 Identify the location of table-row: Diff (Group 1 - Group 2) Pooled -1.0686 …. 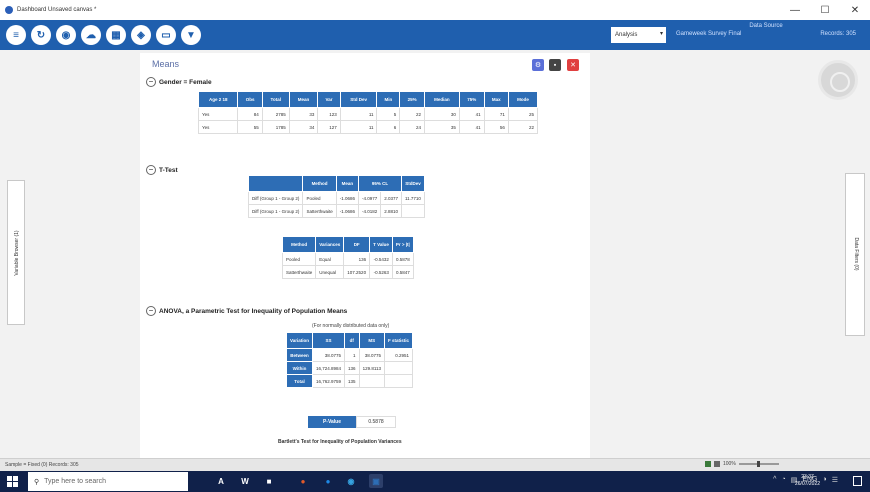
(336, 198).